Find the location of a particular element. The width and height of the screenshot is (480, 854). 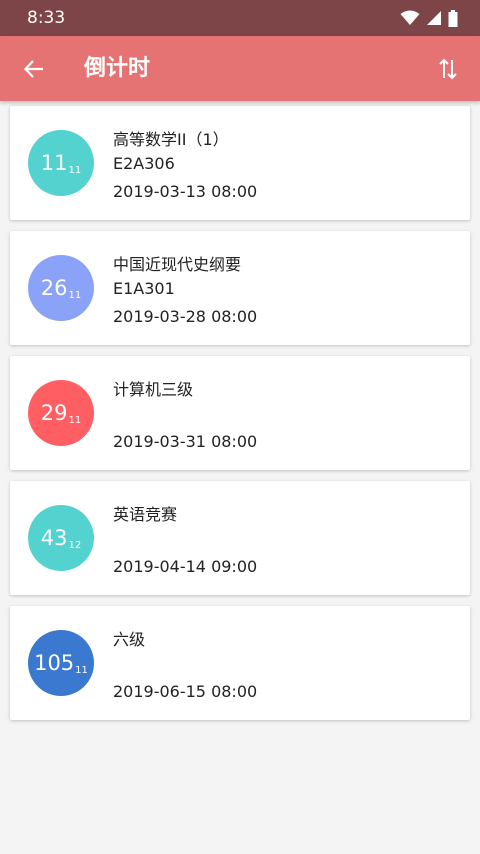

exam-card: 105 11 六级 2019-06-15 08:00 is located at coordinates (240, 663).